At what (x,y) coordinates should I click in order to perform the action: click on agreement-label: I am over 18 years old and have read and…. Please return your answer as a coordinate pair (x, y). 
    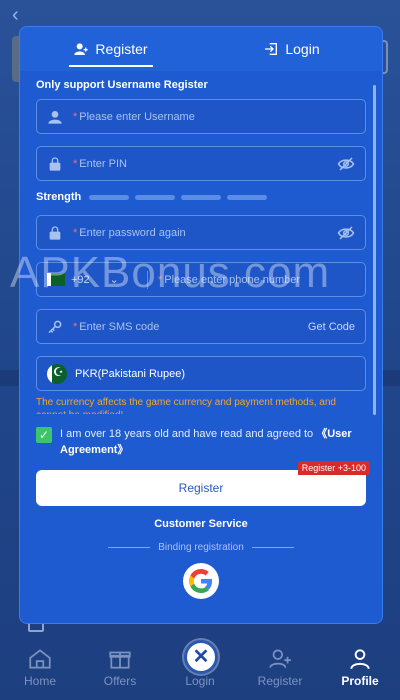
    Looking at the image, I should click on (187, 434).